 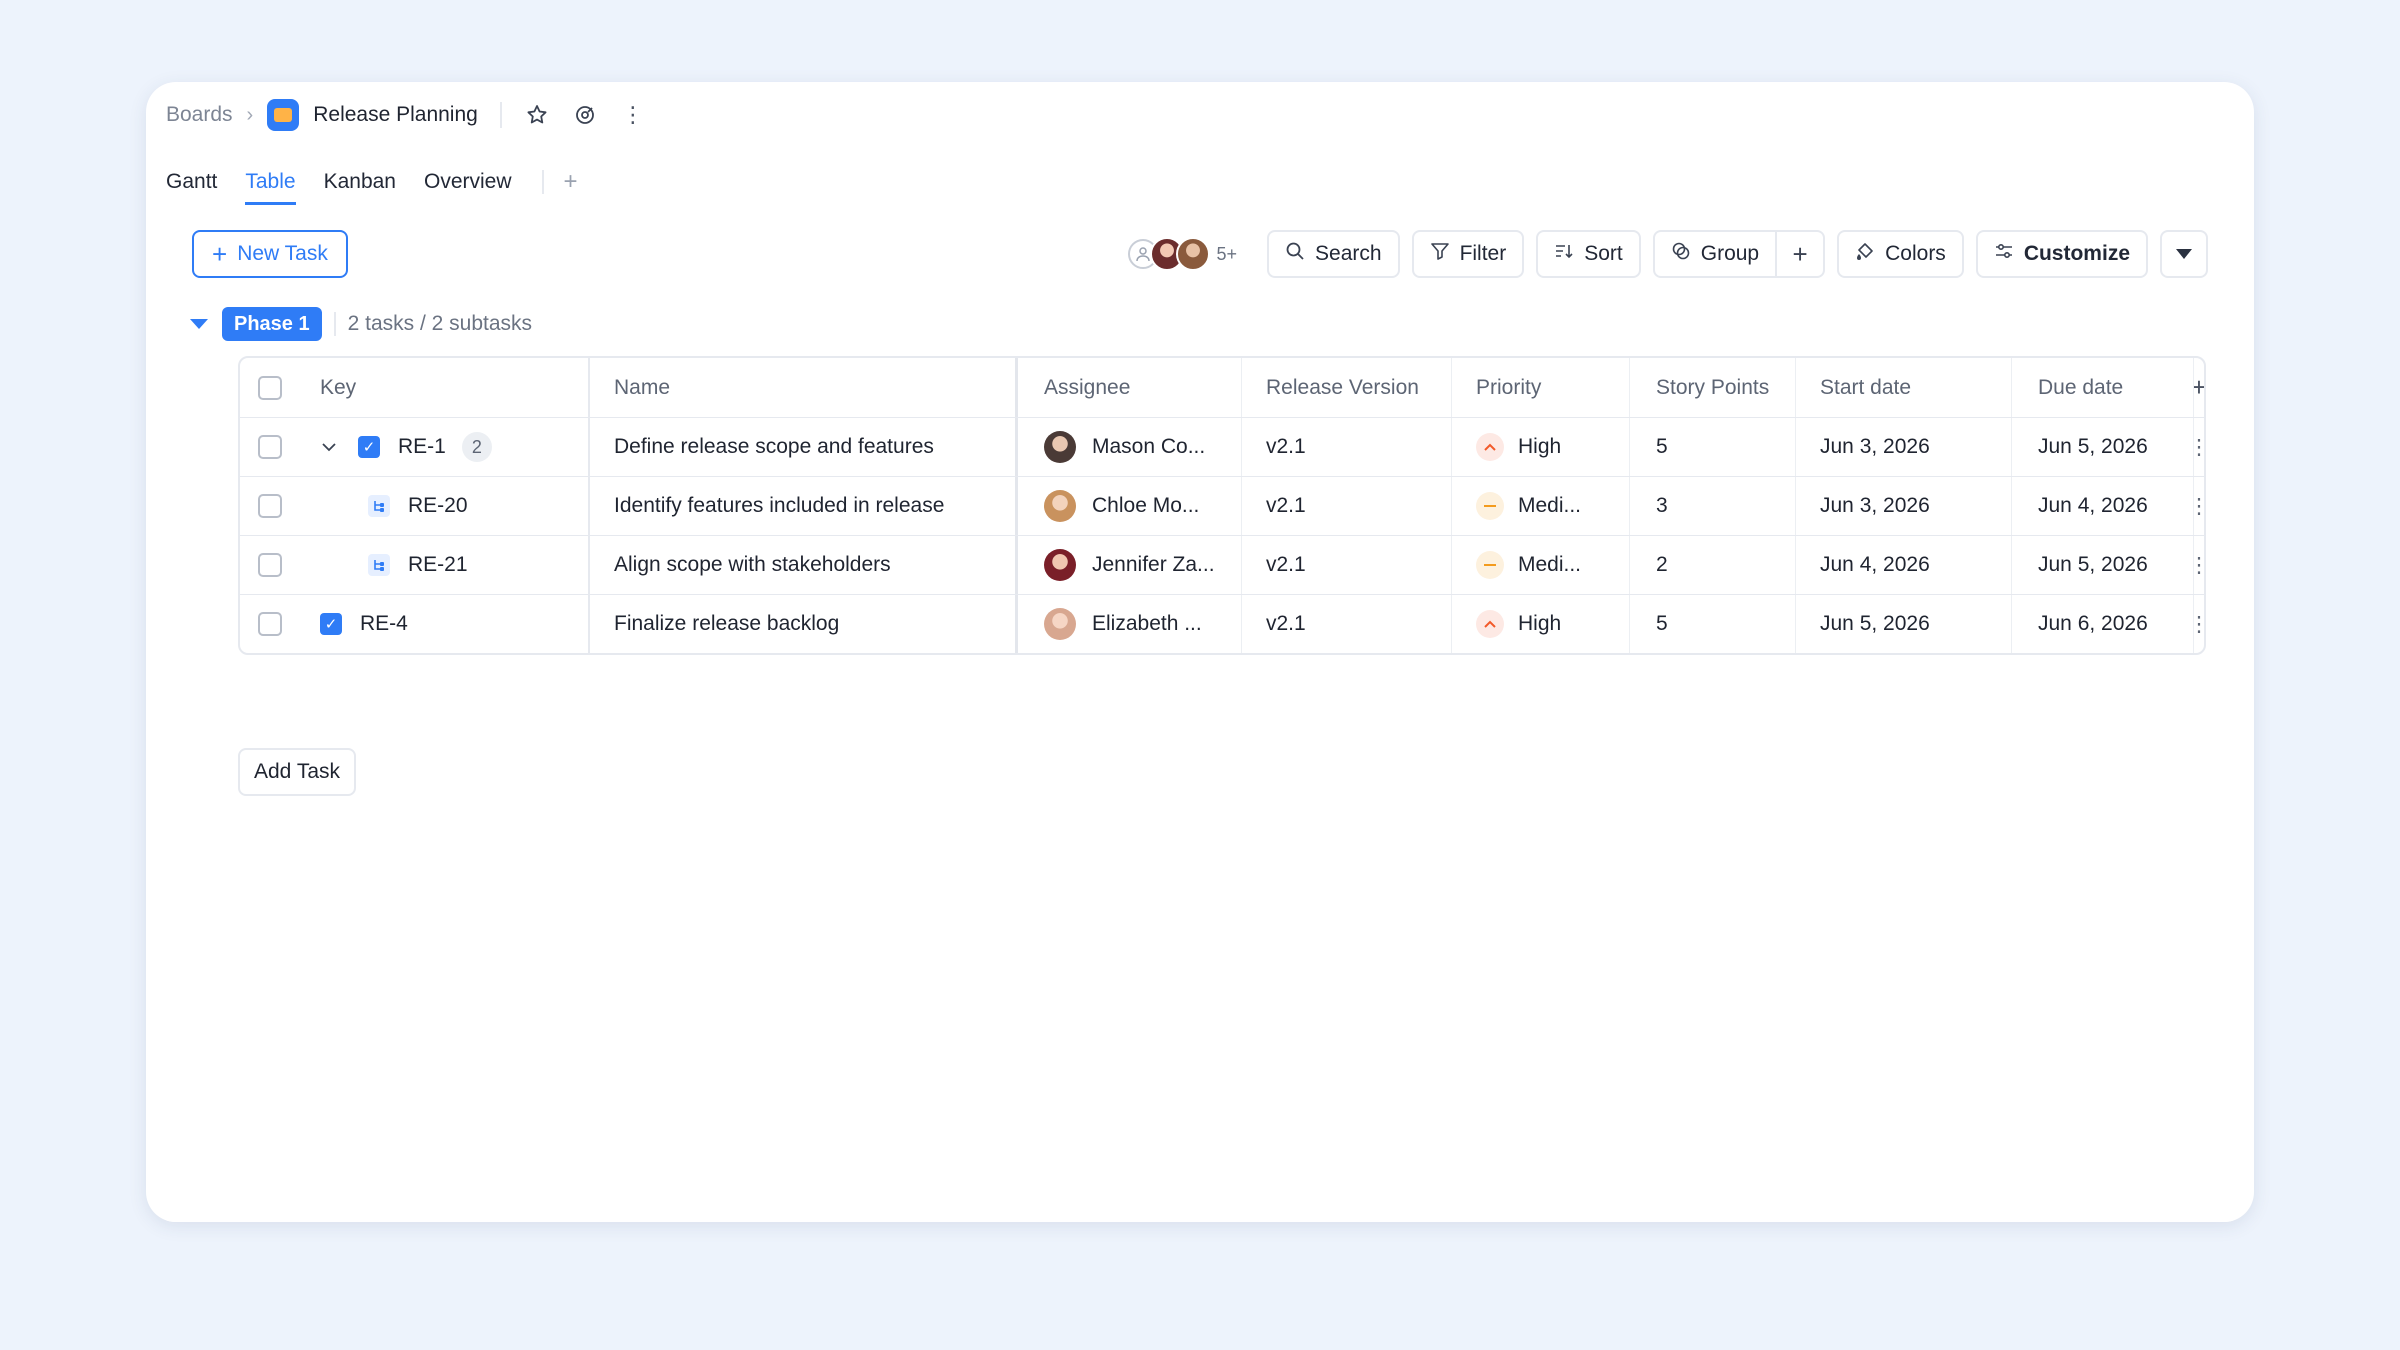 What do you see at coordinates (191, 186) in the screenshot?
I see `tab-gantt: Gantt` at bounding box center [191, 186].